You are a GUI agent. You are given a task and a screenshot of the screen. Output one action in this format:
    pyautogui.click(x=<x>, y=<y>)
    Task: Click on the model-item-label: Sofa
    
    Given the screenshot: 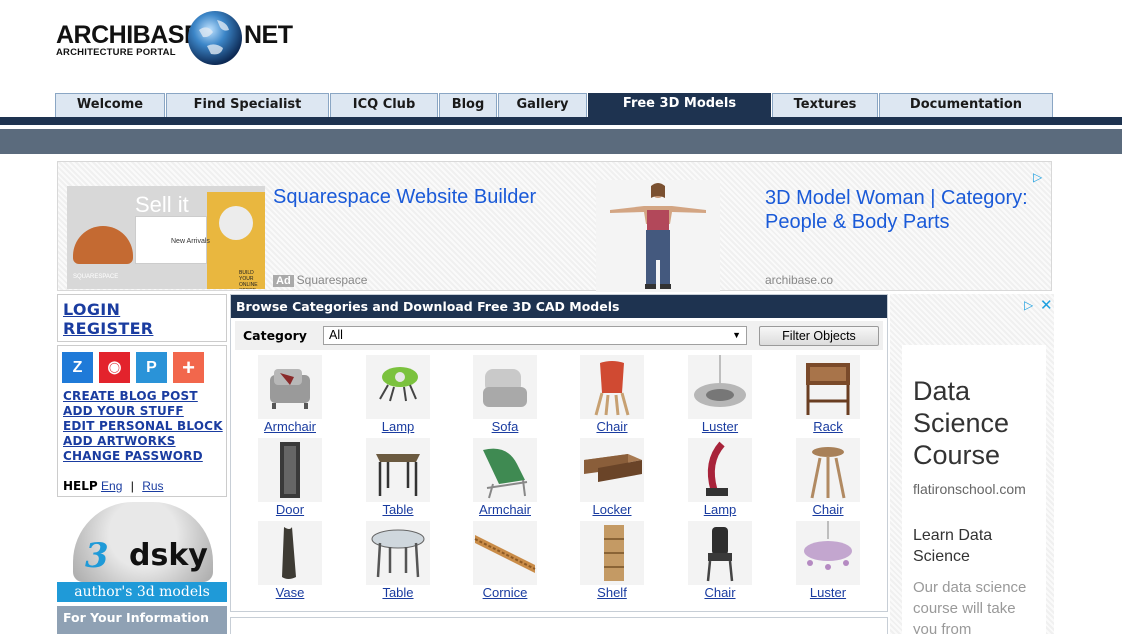 What is the action you would take?
    pyautogui.click(x=505, y=426)
    